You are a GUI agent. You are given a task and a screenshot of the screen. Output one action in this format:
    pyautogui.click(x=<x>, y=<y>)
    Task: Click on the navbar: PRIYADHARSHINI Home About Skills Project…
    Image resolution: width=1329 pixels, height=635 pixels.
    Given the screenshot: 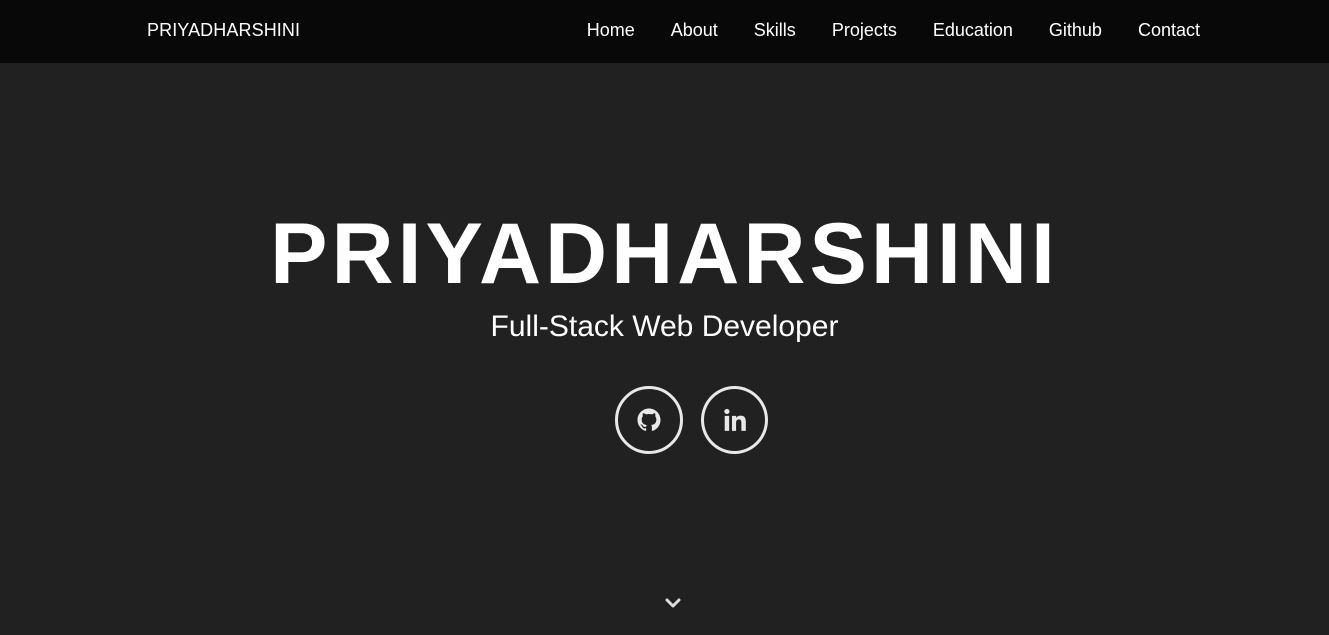 What is the action you would take?
    pyautogui.click(x=664, y=31)
    